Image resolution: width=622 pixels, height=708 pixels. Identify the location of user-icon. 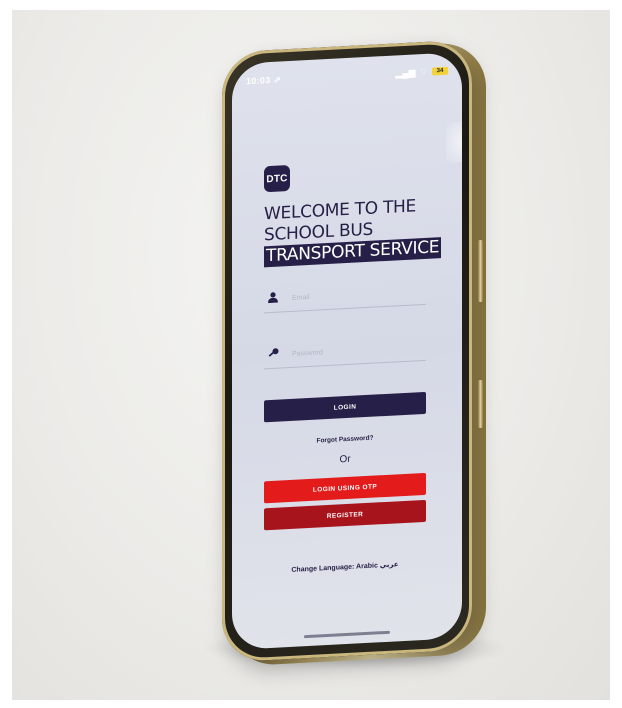
(273, 298).